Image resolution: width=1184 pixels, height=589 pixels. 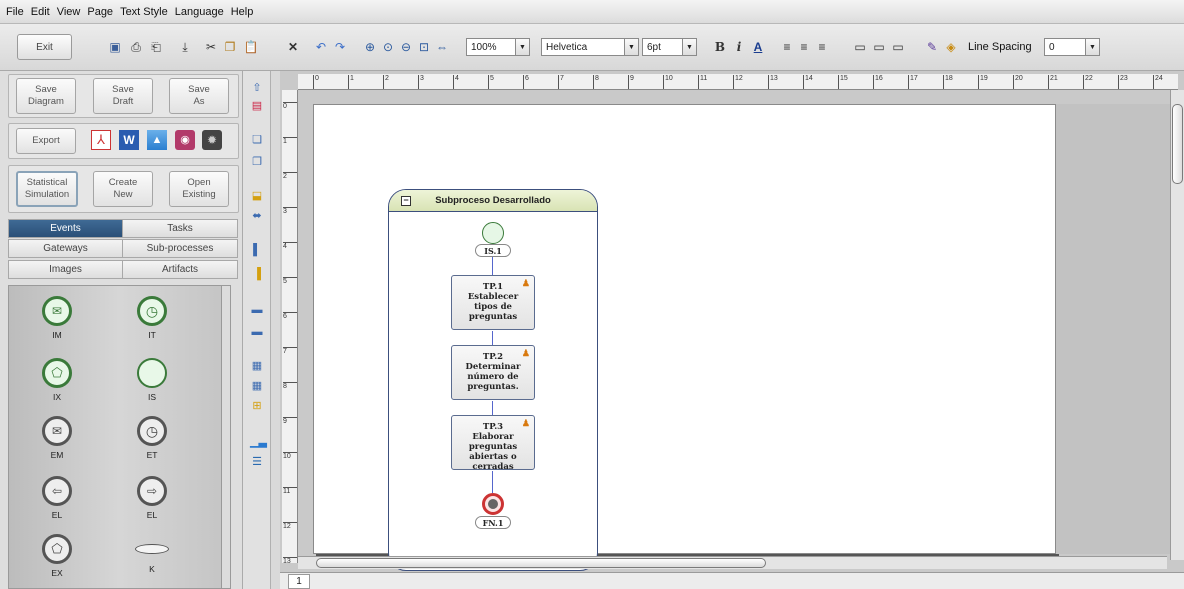 I want to click on menu-language: Language, so click(x=199, y=12).